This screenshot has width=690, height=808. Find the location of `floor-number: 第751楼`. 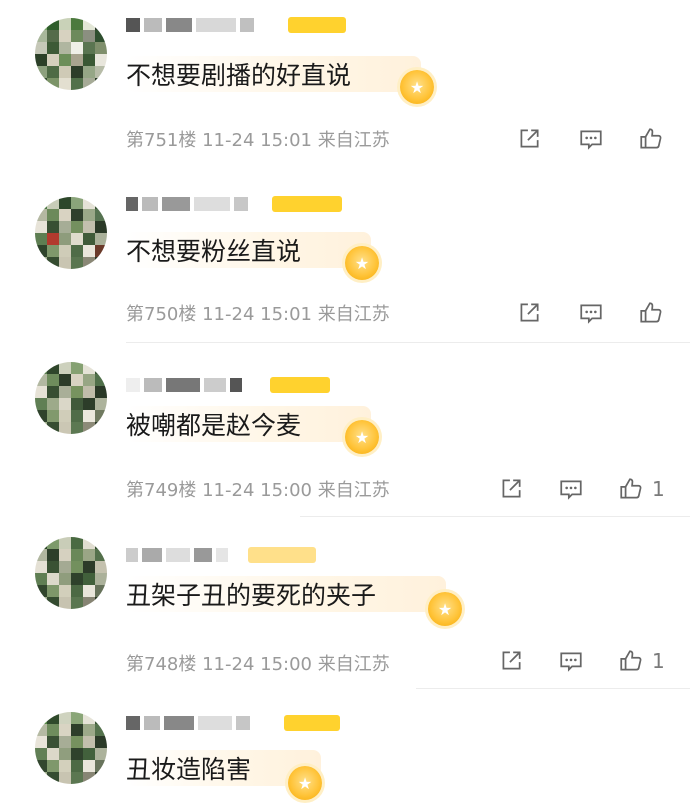

floor-number: 第751楼 is located at coordinates (161, 140).